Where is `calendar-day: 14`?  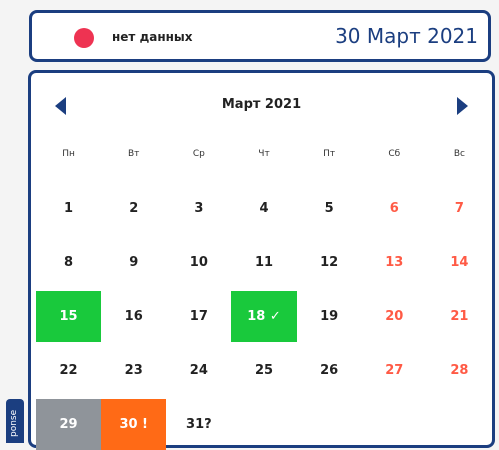
calendar-day: 14 is located at coordinates (459, 262).